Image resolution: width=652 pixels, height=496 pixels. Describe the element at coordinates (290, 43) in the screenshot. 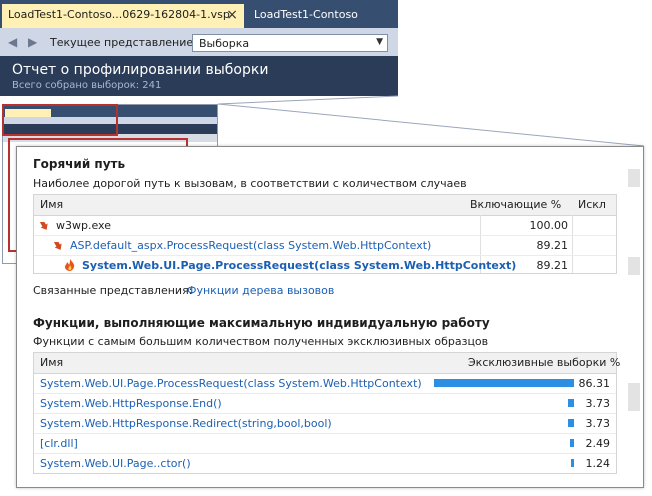

I see `current-view-dropdown: Выборка ▼` at that location.